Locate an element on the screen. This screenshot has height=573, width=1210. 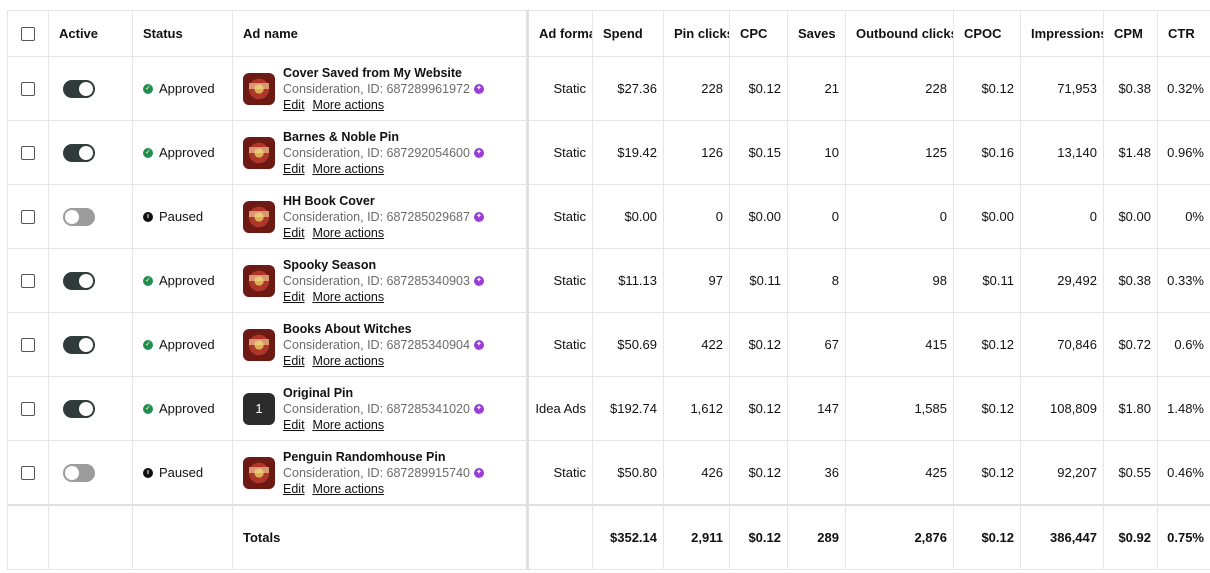
cpc-cell: $0.12 is located at coordinates (758, 344).